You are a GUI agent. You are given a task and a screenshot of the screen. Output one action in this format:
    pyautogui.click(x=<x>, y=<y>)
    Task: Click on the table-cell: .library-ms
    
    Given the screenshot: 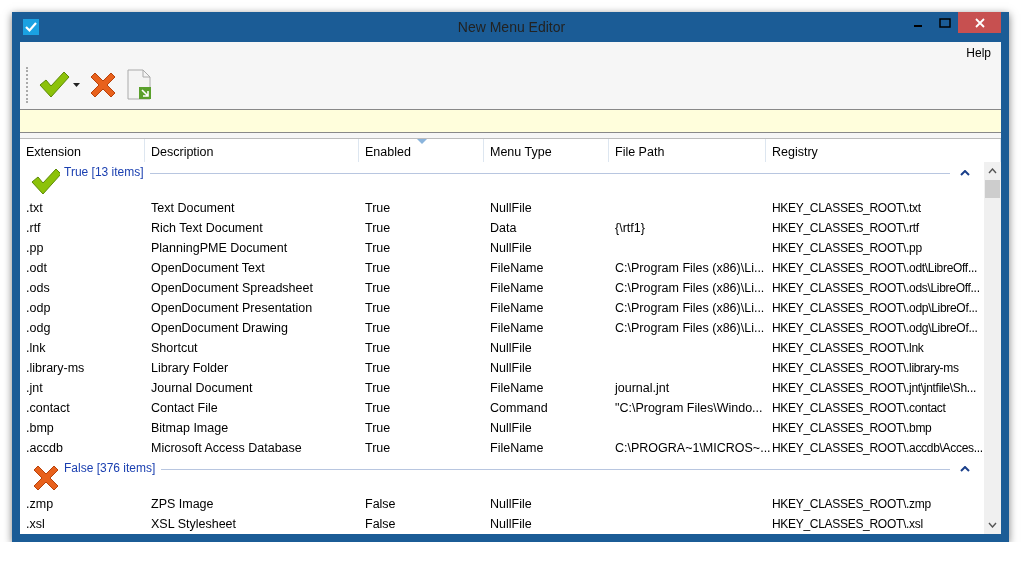 What is the action you would take?
    pyautogui.click(x=55, y=368)
    